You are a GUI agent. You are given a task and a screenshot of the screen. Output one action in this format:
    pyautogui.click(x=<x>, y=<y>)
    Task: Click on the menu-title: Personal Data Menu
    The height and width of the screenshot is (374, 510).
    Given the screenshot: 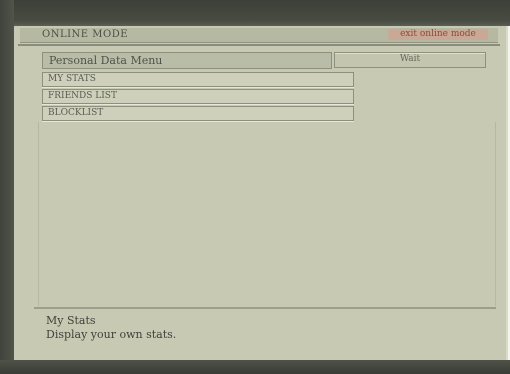 What is the action you would take?
    pyautogui.click(x=106, y=60)
    